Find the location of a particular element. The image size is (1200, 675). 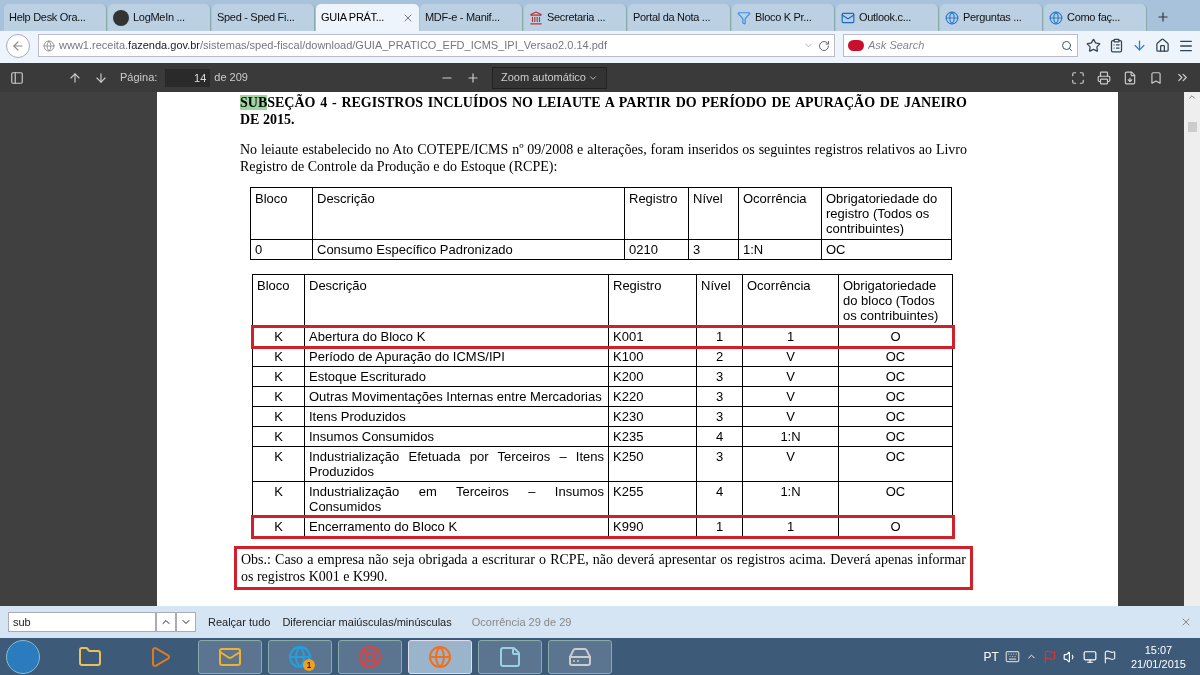

column-header: Obrigatoriedade do registro (Todos os contribuintes) is located at coordinates (886, 213).